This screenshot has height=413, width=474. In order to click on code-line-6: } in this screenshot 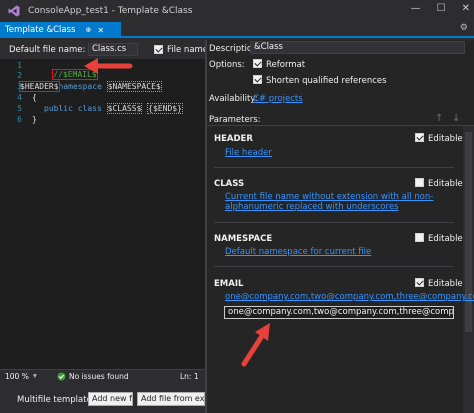, I will do `click(34, 119)`.